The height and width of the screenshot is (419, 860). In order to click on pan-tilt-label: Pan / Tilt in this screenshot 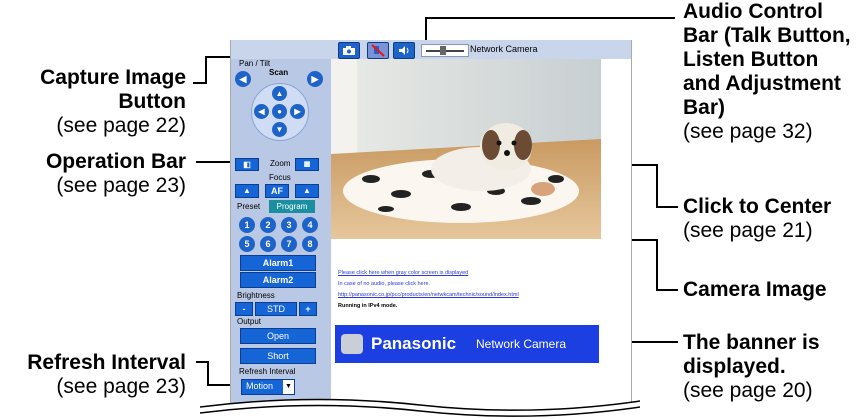, I will do `click(255, 63)`.